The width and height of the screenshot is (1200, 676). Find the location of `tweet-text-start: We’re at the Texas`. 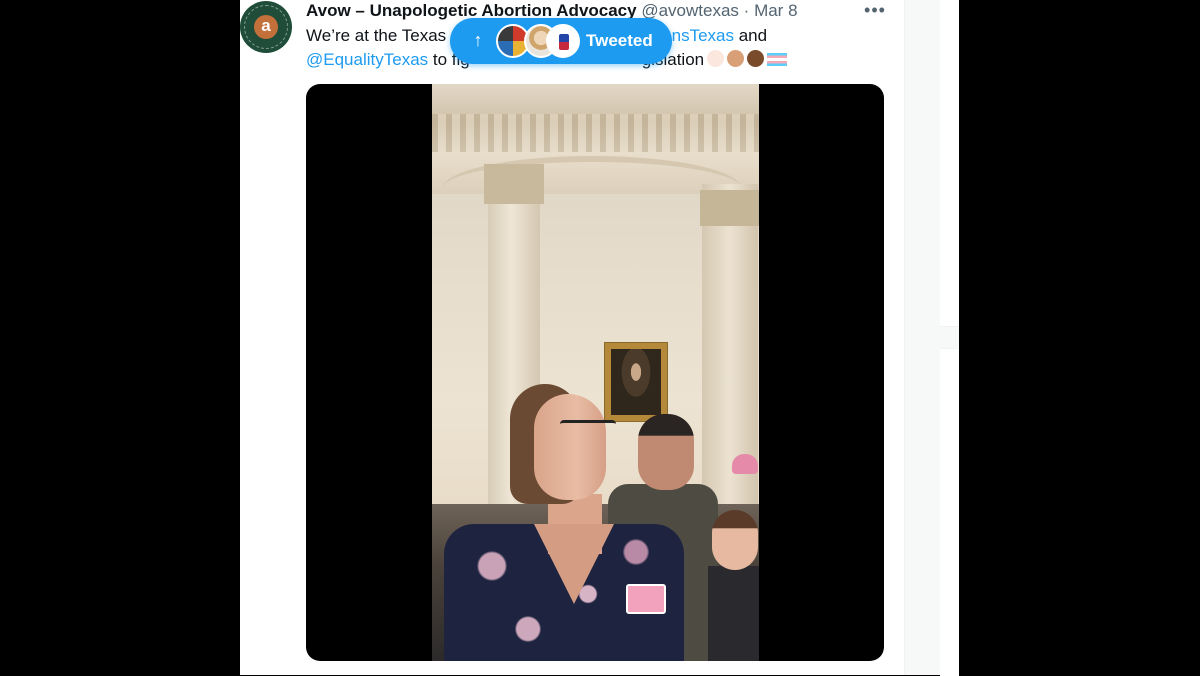

tweet-text-start: We’re at the Texas is located at coordinates (376, 35).